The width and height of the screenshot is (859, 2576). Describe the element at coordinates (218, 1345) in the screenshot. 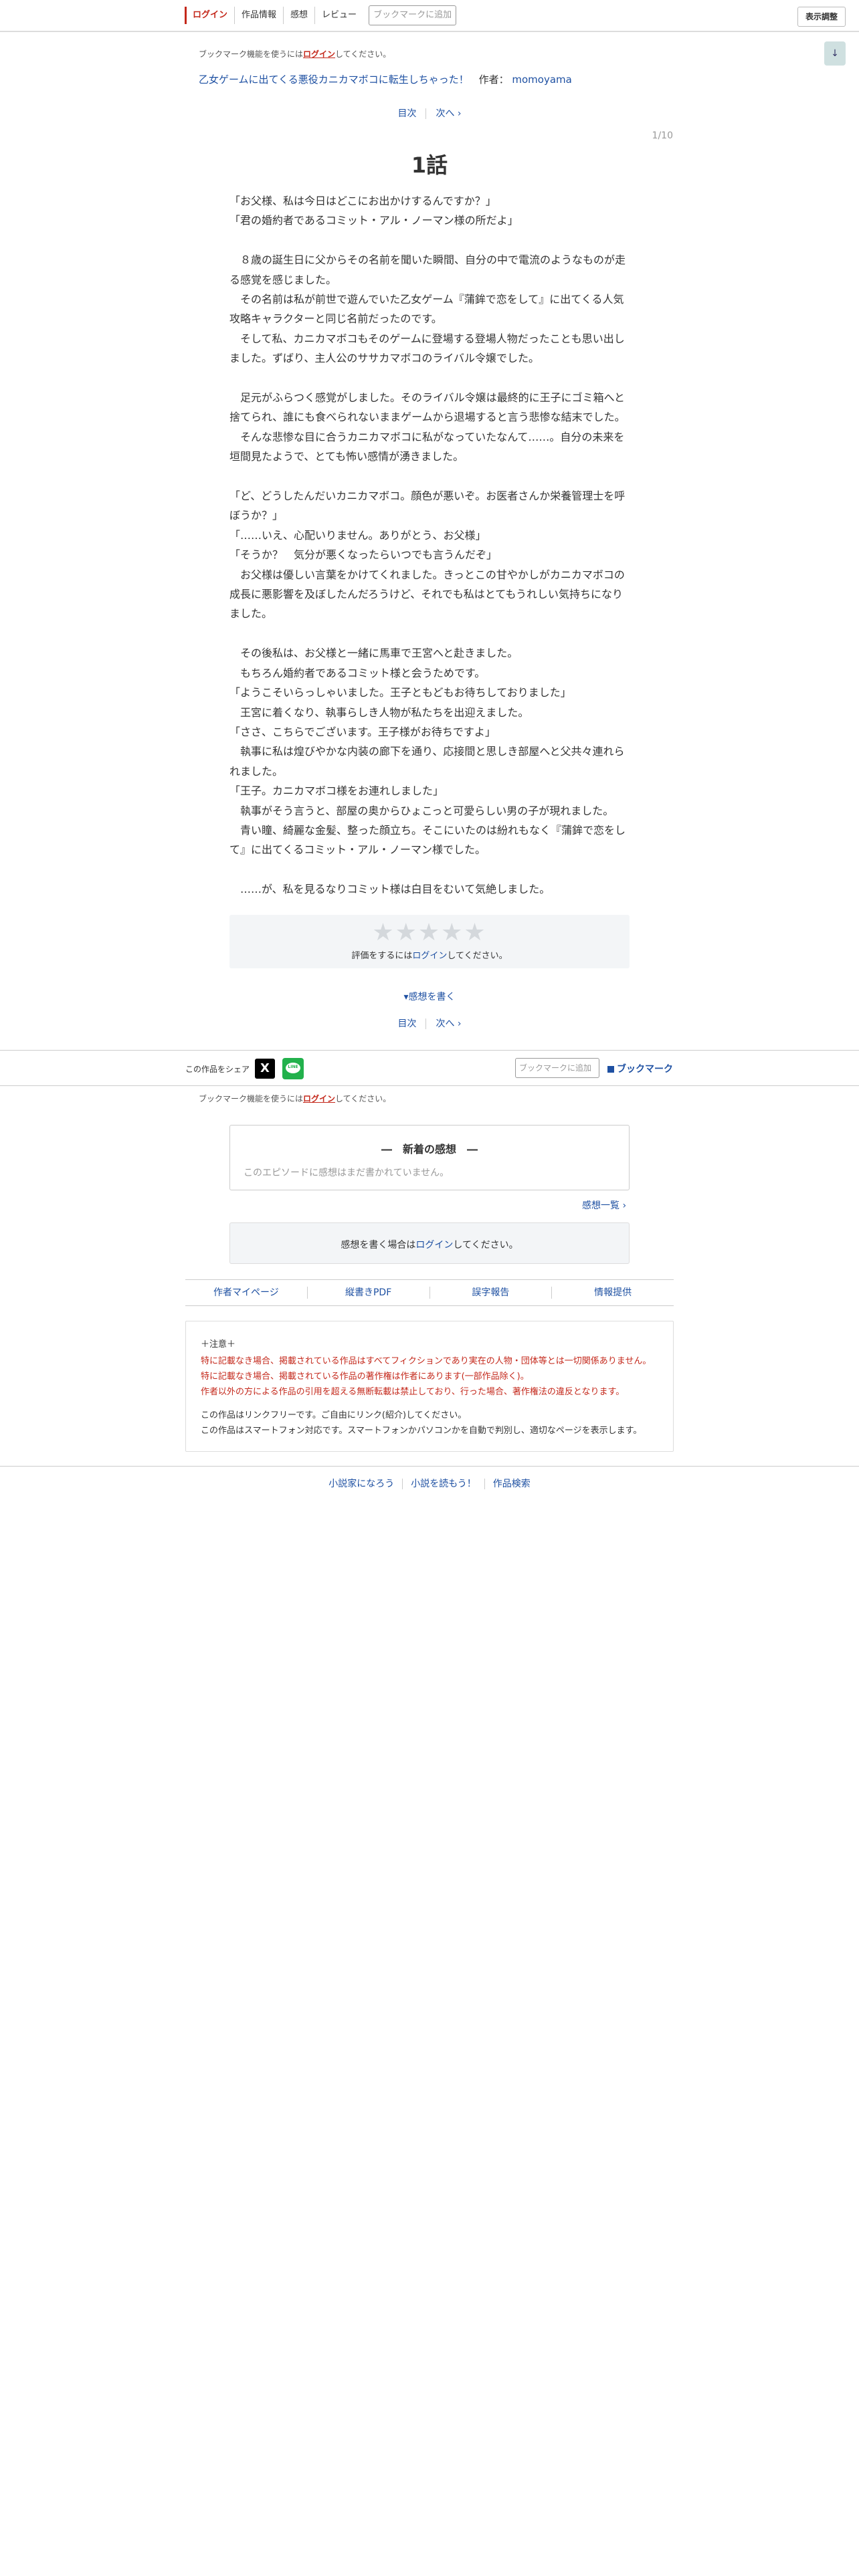

I see `caution-title: ＋注意＋` at that location.